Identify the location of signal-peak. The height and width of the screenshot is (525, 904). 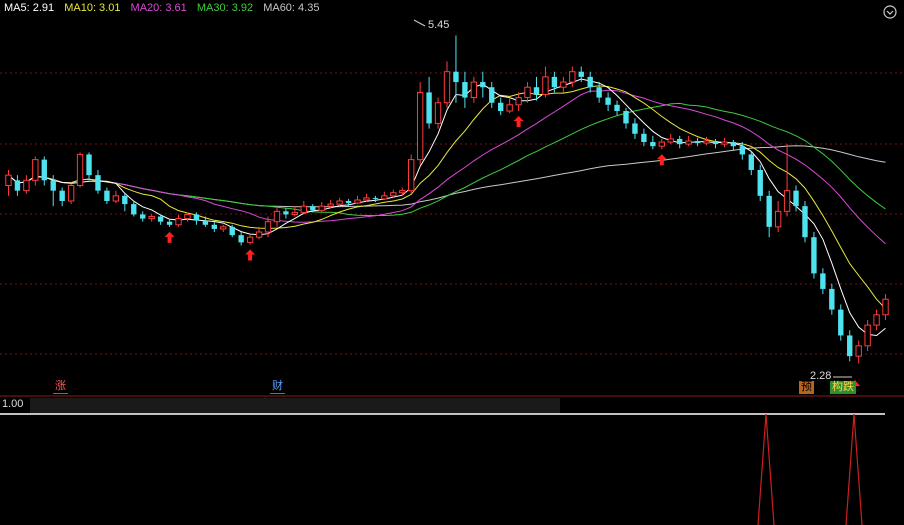
(766, 469).